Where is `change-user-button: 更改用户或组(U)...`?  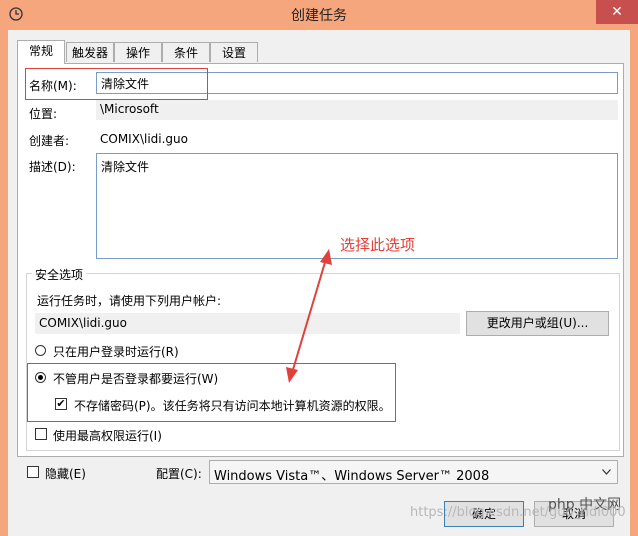
change-user-button: 更改用户或组(U)... is located at coordinates (537, 323).